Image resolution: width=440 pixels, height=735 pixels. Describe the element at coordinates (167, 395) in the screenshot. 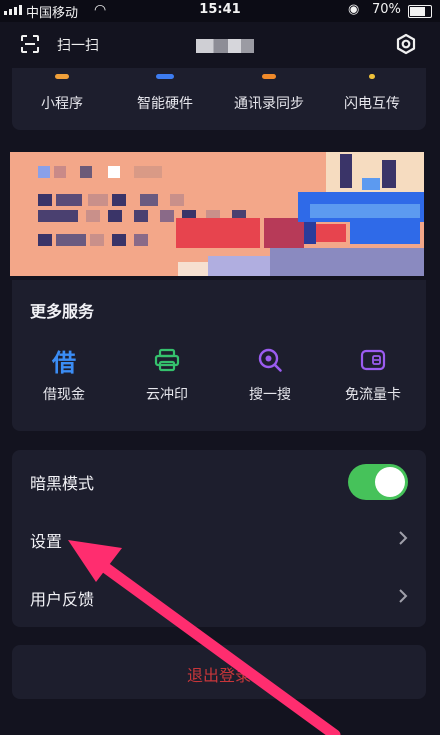

I see `service-label: 云冲印` at that location.